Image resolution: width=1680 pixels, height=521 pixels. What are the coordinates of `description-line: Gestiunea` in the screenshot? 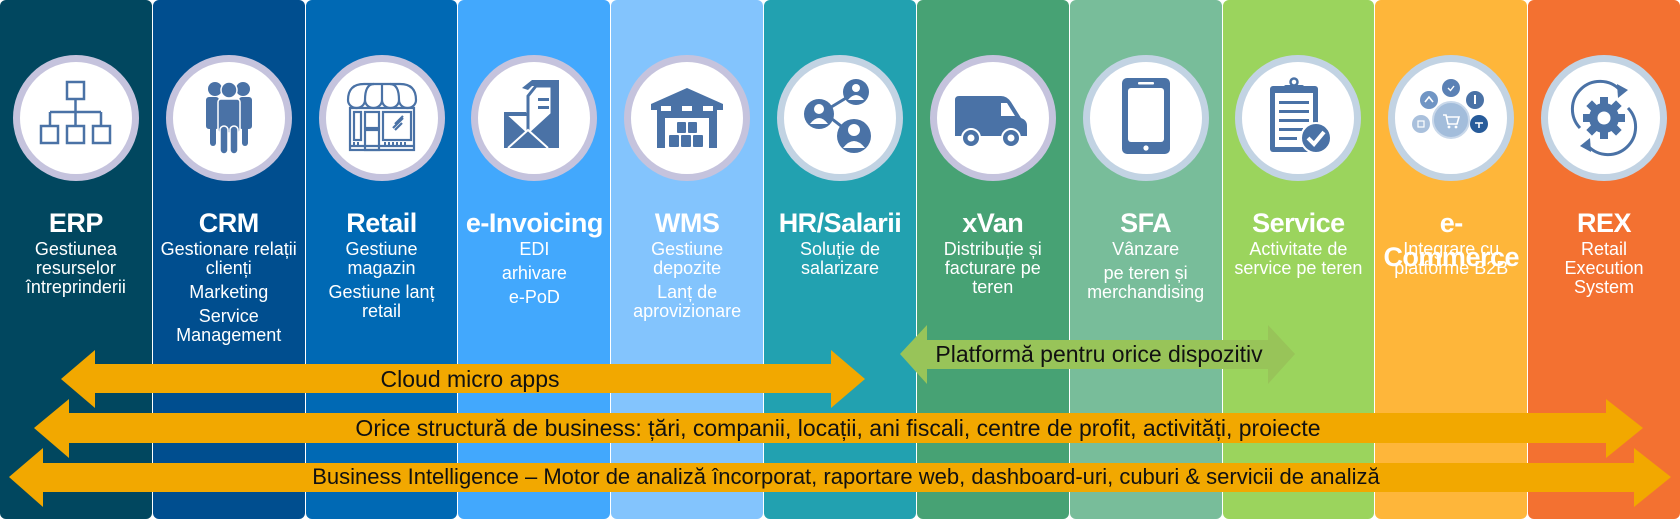 It's located at (75, 249).